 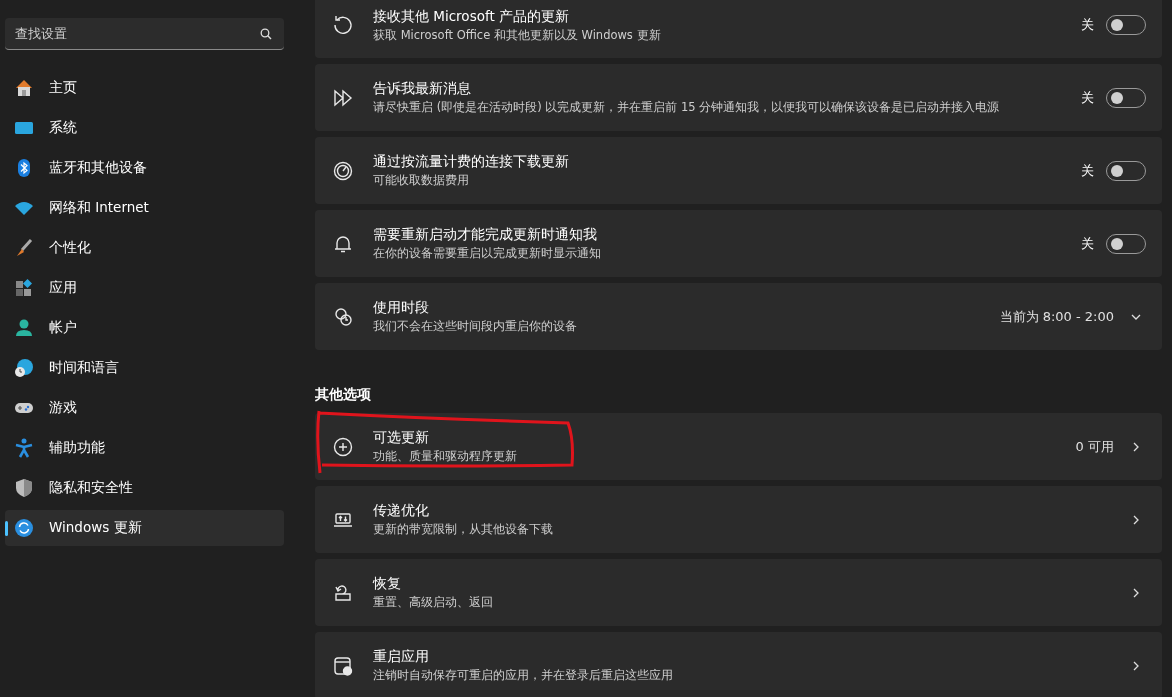 I want to click on setting-description: 我们不会在这些时间段内重启你的设备, so click(x=475, y=326).